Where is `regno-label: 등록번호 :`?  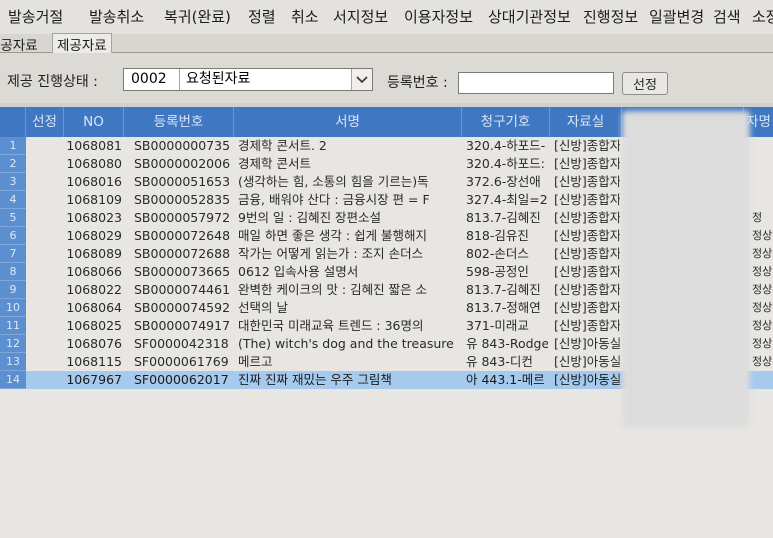
regno-label: 등록번호 : is located at coordinates (417, 83).